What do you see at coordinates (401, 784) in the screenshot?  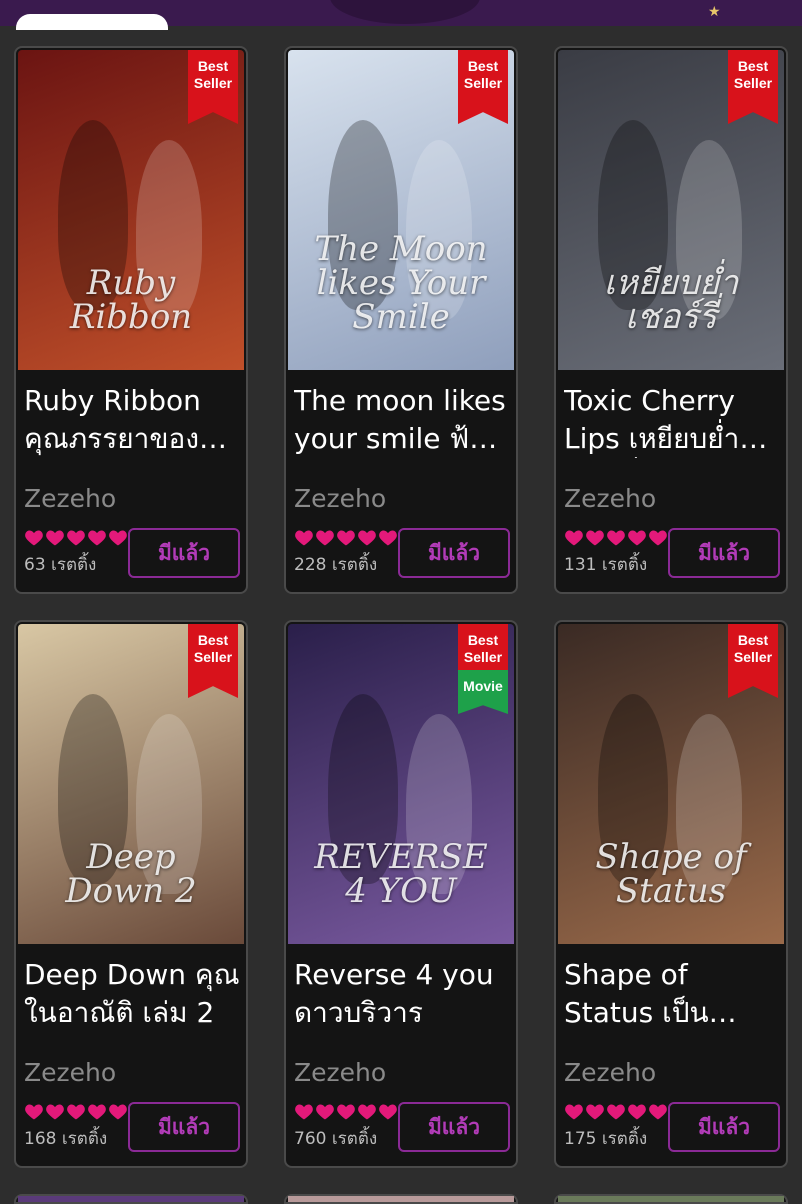 I see `book-cover: REVERSE 4 YOU Best Seller Movie` at bounding box center [401, 784].